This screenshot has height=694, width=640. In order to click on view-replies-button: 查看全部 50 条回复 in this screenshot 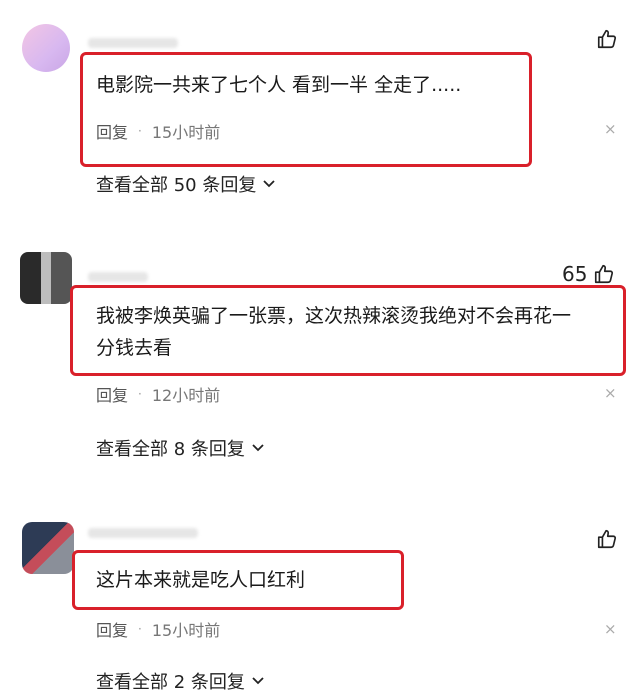, I will do `click(186, 184)`.